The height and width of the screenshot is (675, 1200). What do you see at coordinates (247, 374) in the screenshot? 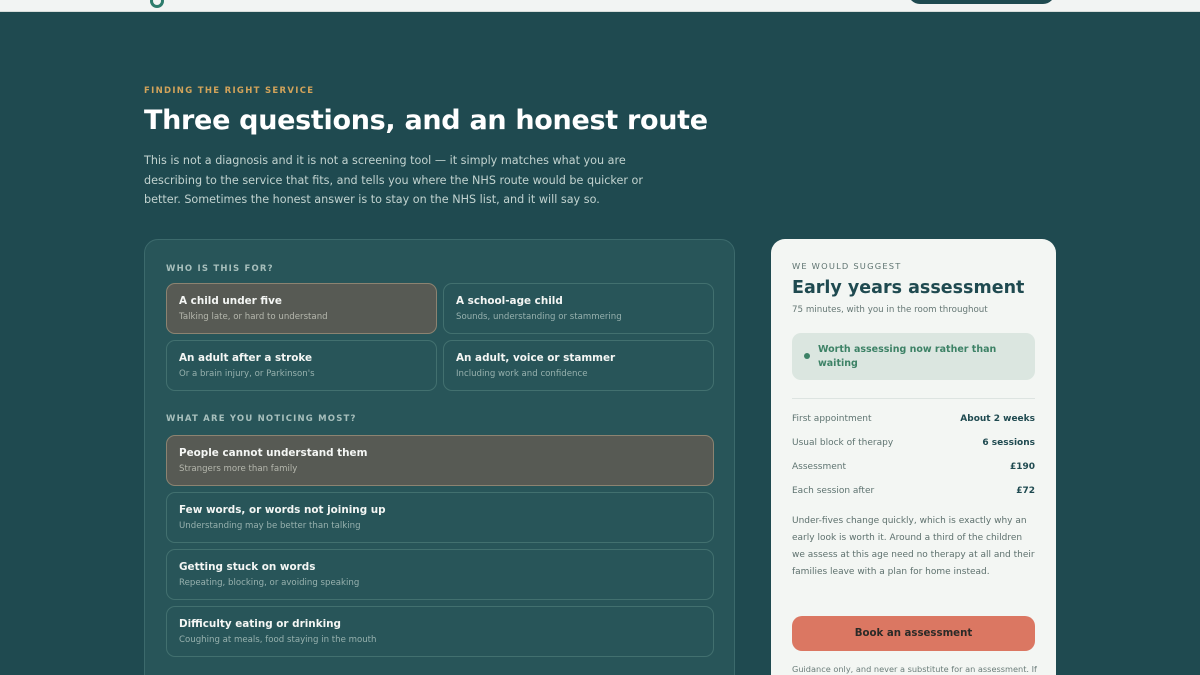
I see `option-subtitle: Or a brain injury, or Parkinson's` at bounding box center [247, 374].